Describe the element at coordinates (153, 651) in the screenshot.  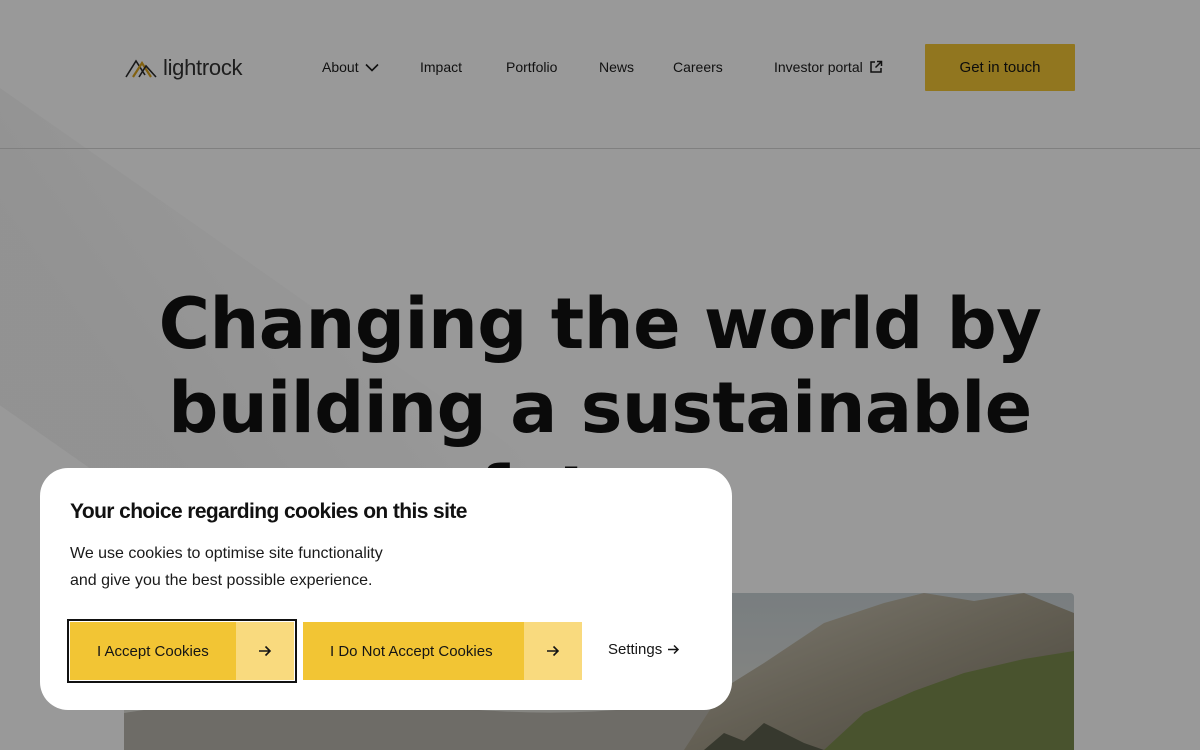
I see `accept-cookies-label: I Accept Cookies` at that location.